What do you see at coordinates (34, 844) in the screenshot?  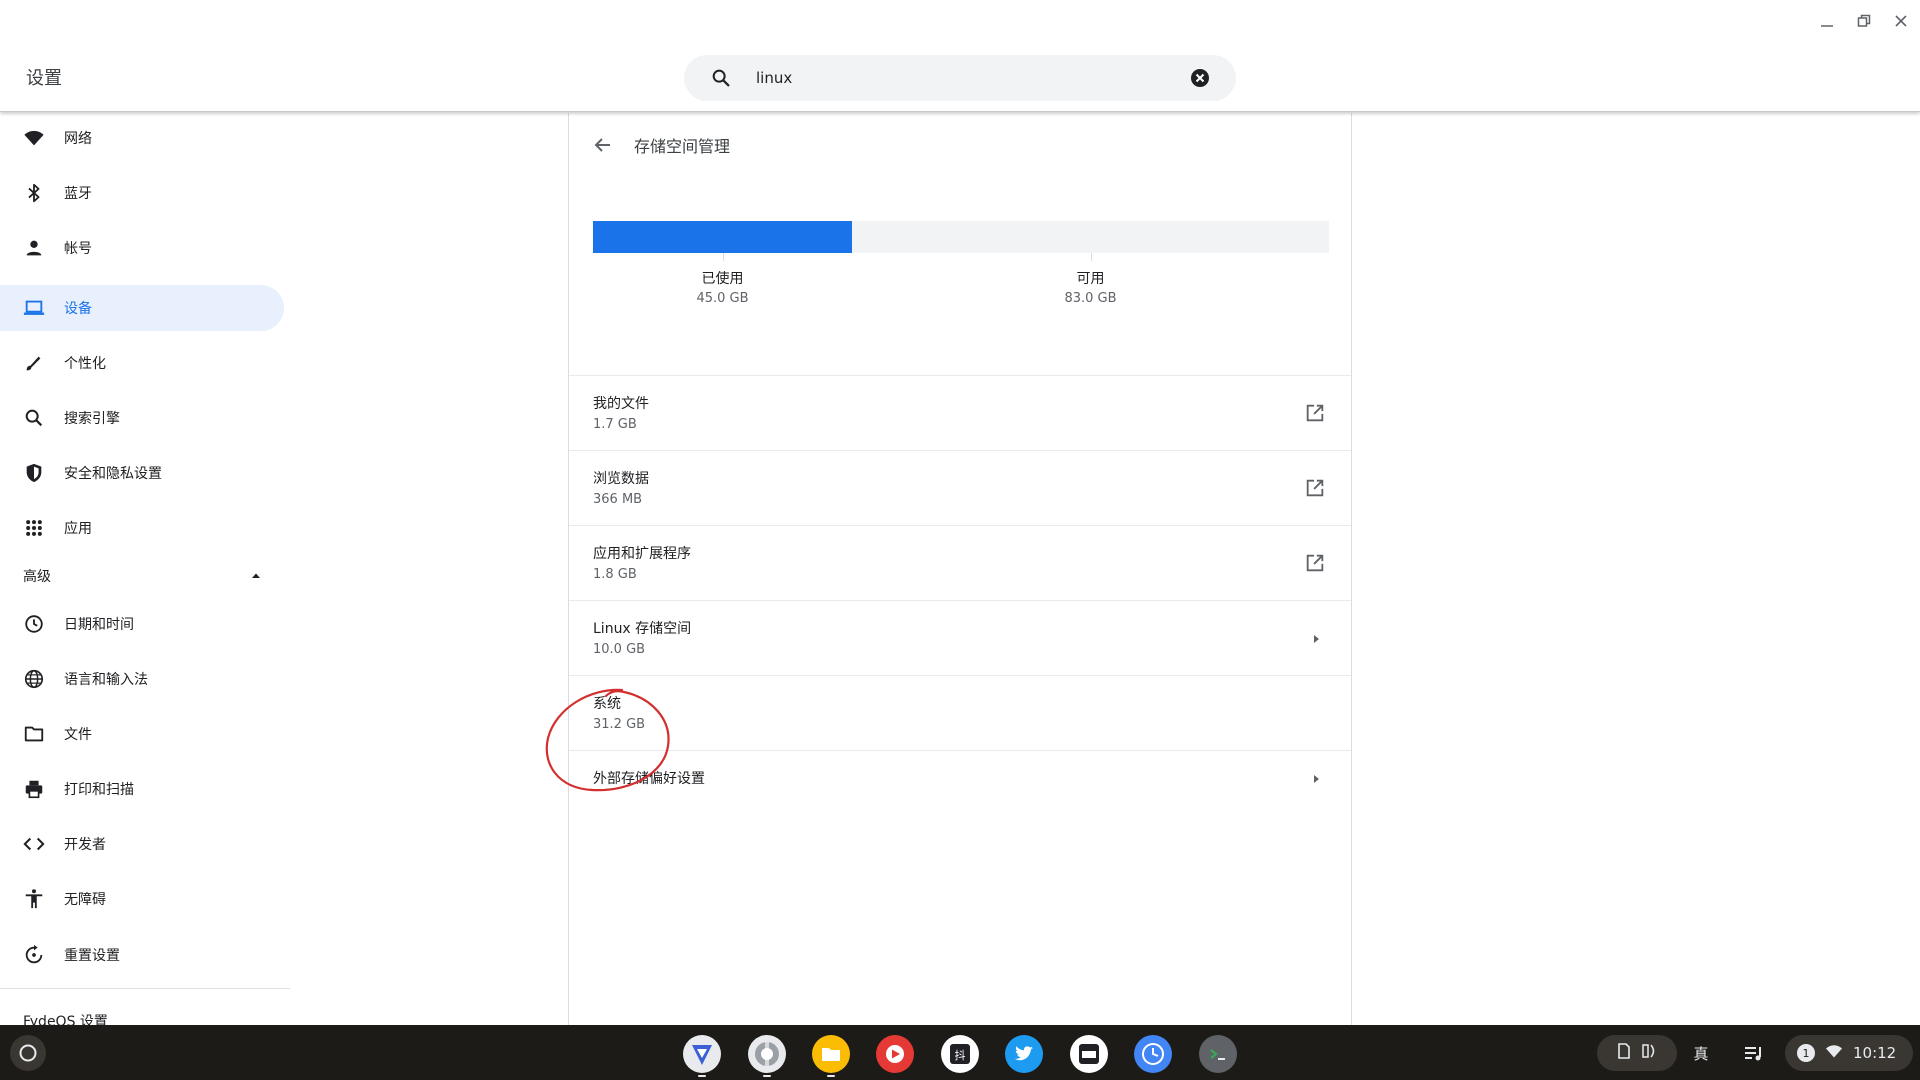 I see `code-icon` at bounding box center [34, 844].